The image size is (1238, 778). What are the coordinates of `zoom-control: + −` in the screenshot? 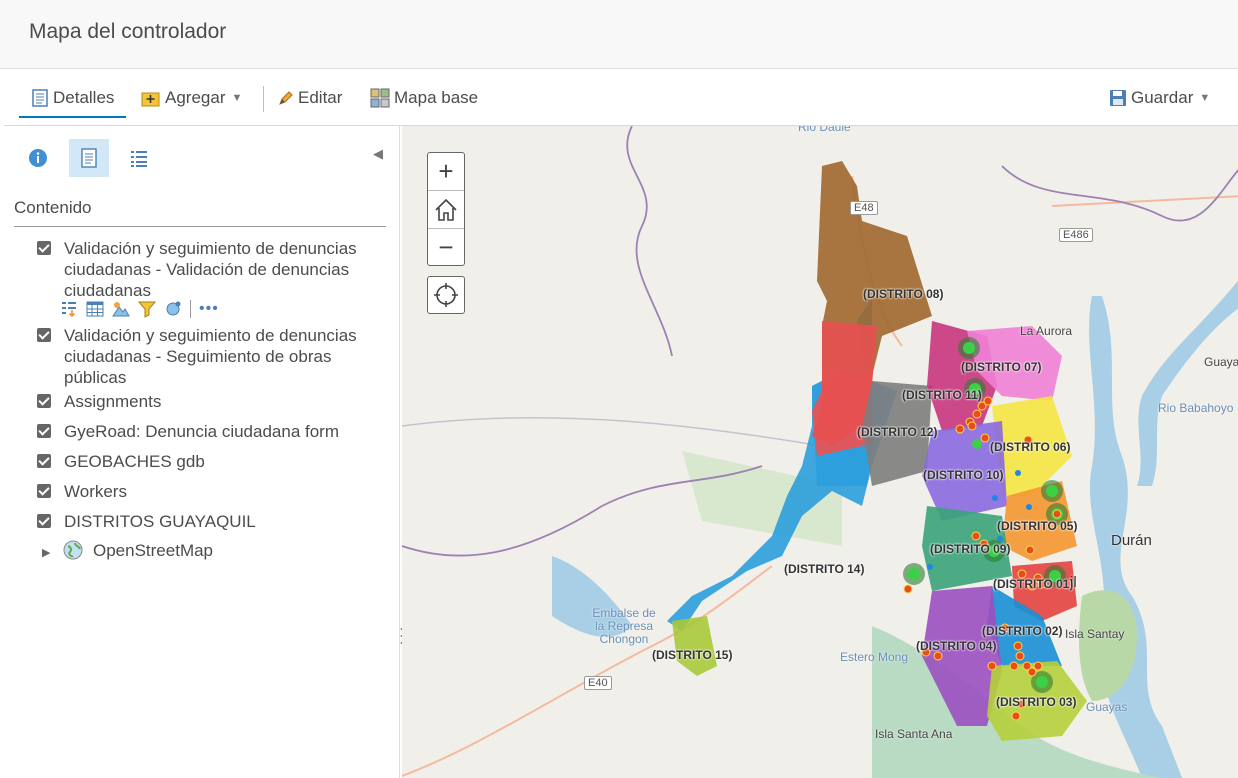 It's located at (446, 209).